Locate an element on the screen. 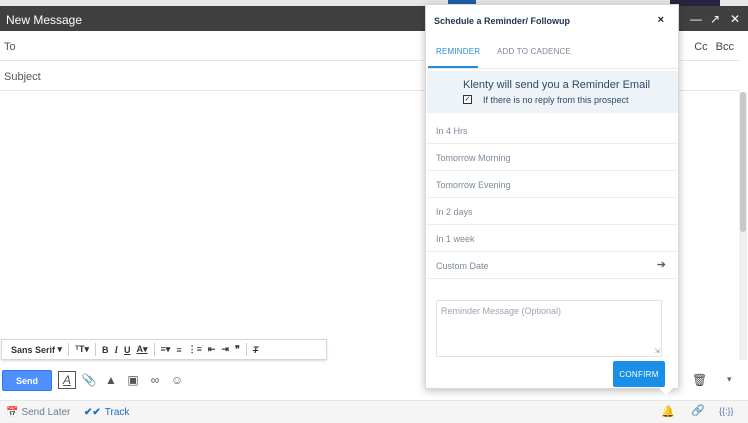  body-scrollbar is located at coordinates (743, 226).